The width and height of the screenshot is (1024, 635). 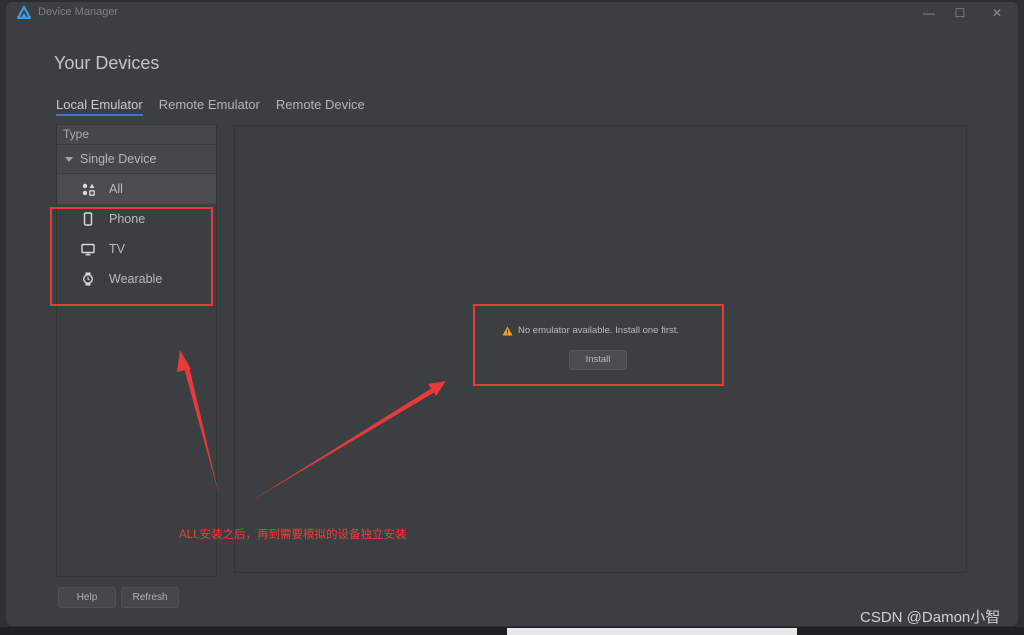 I want to click on refresh-button: Refresh, so click(x=150, y=597).